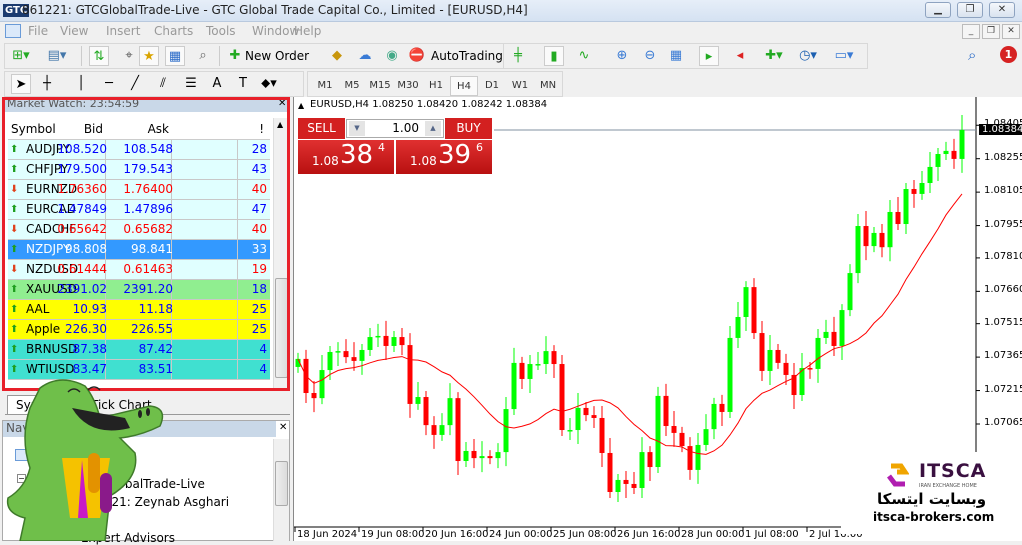 Image resolution: width=1022 pixels, height=545 pixels. I want to click on arrow-up-icon: ⬆, so click(14, 349).